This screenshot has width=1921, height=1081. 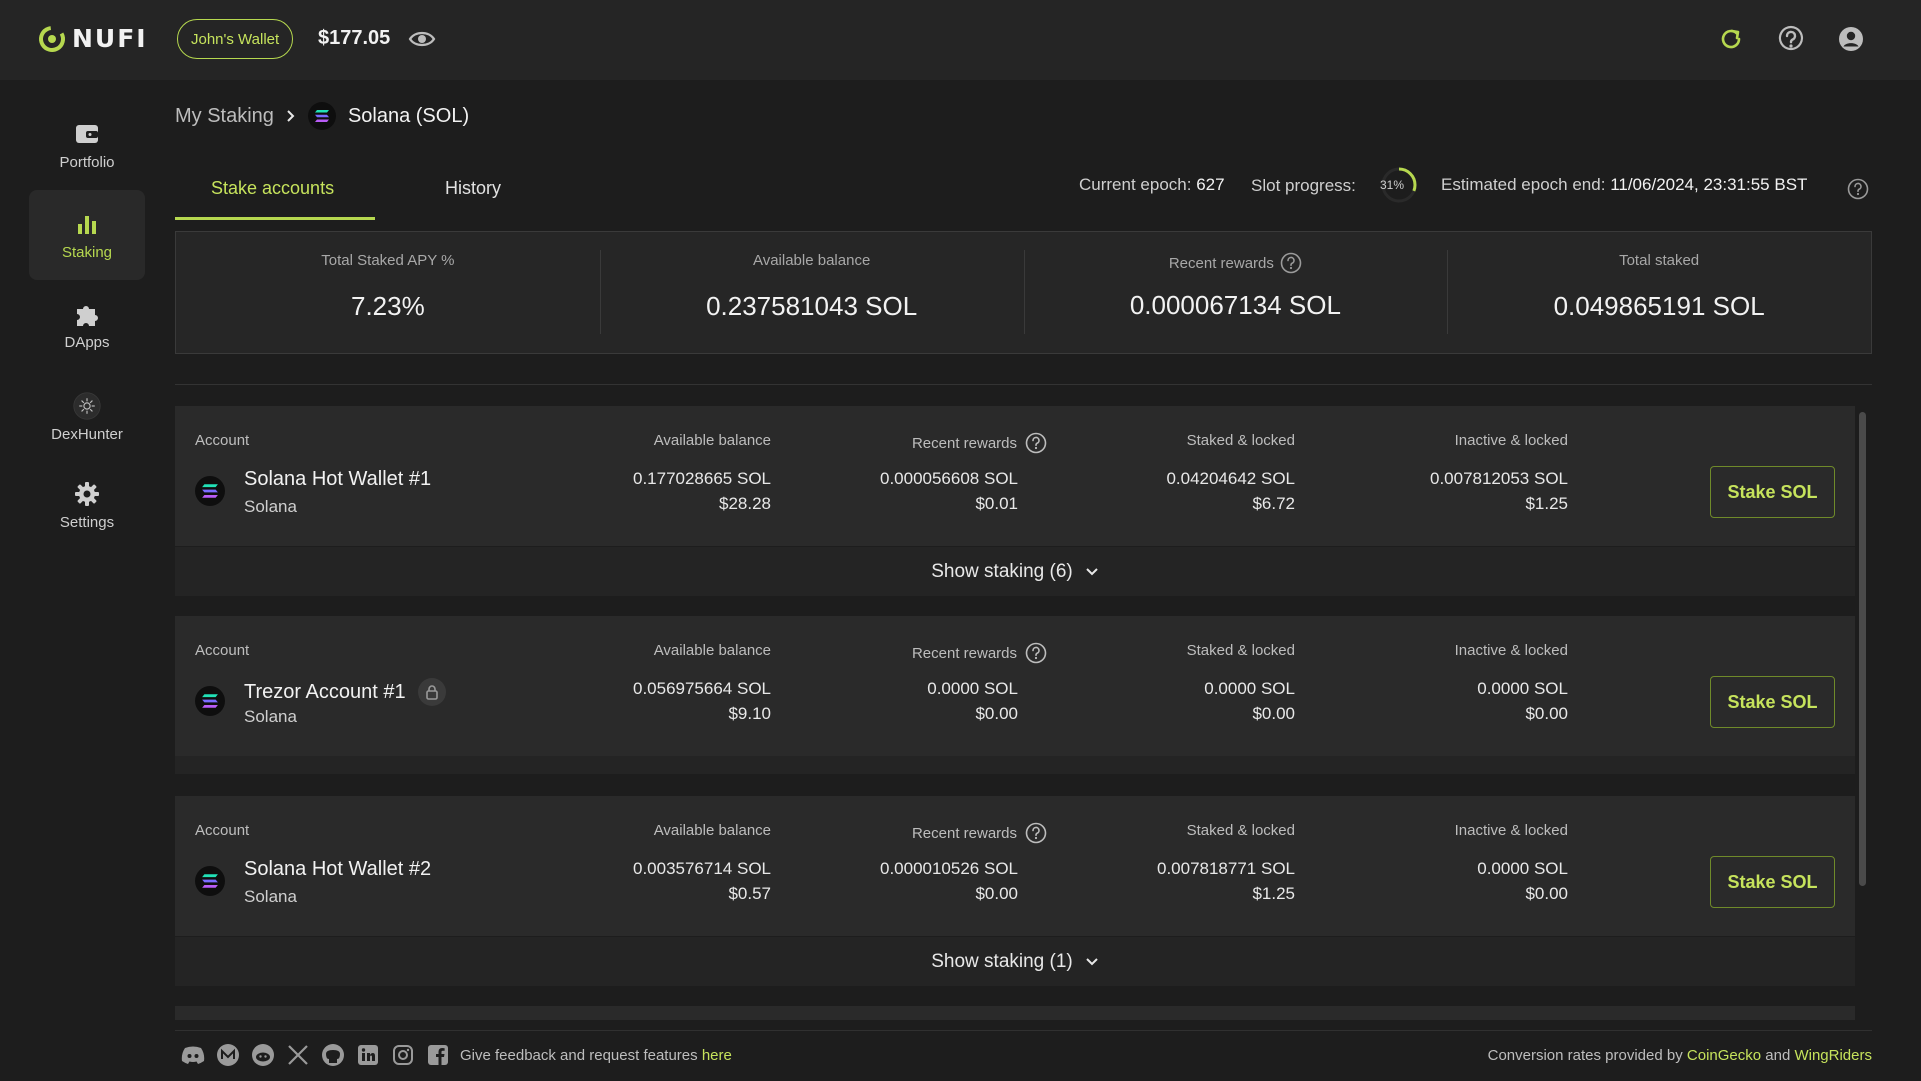 I want to click on account-card-partial, so click(x=1015, y=1013).